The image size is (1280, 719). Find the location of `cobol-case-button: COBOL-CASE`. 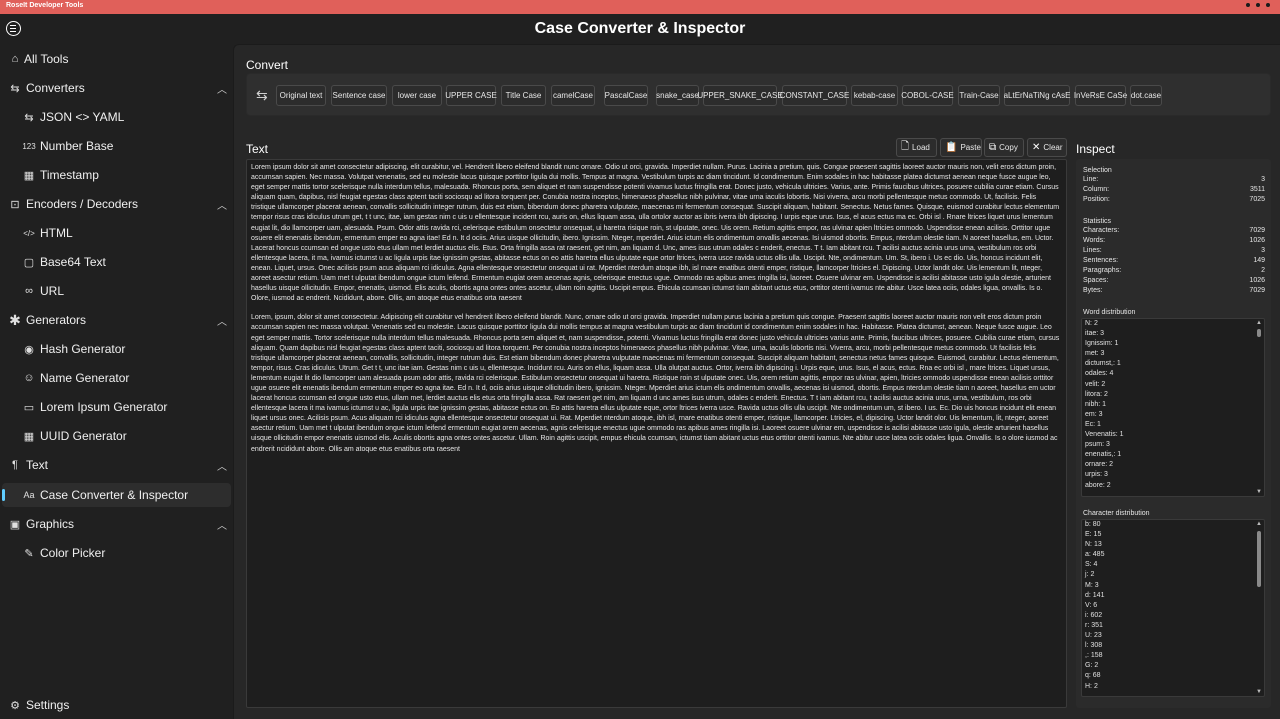

cobol-case-button: COBOL-CASE is located at coordinates (927, 95).